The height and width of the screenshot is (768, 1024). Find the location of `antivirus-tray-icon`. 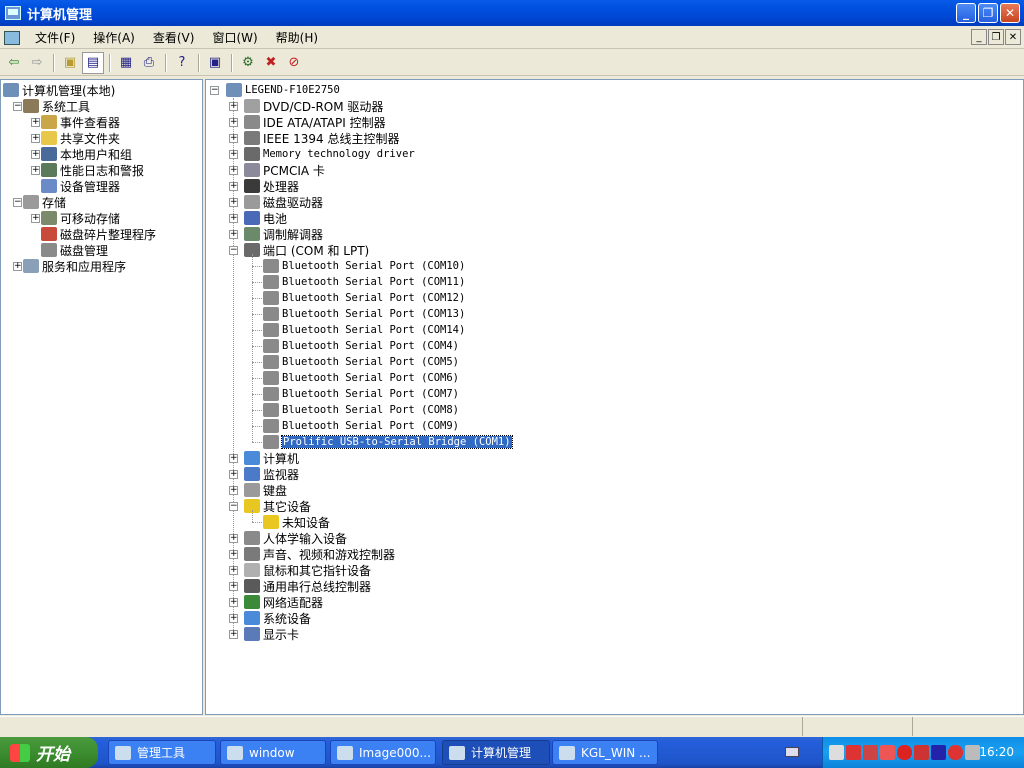

antivirus-tray-icon is located at coordinates (921, 752).